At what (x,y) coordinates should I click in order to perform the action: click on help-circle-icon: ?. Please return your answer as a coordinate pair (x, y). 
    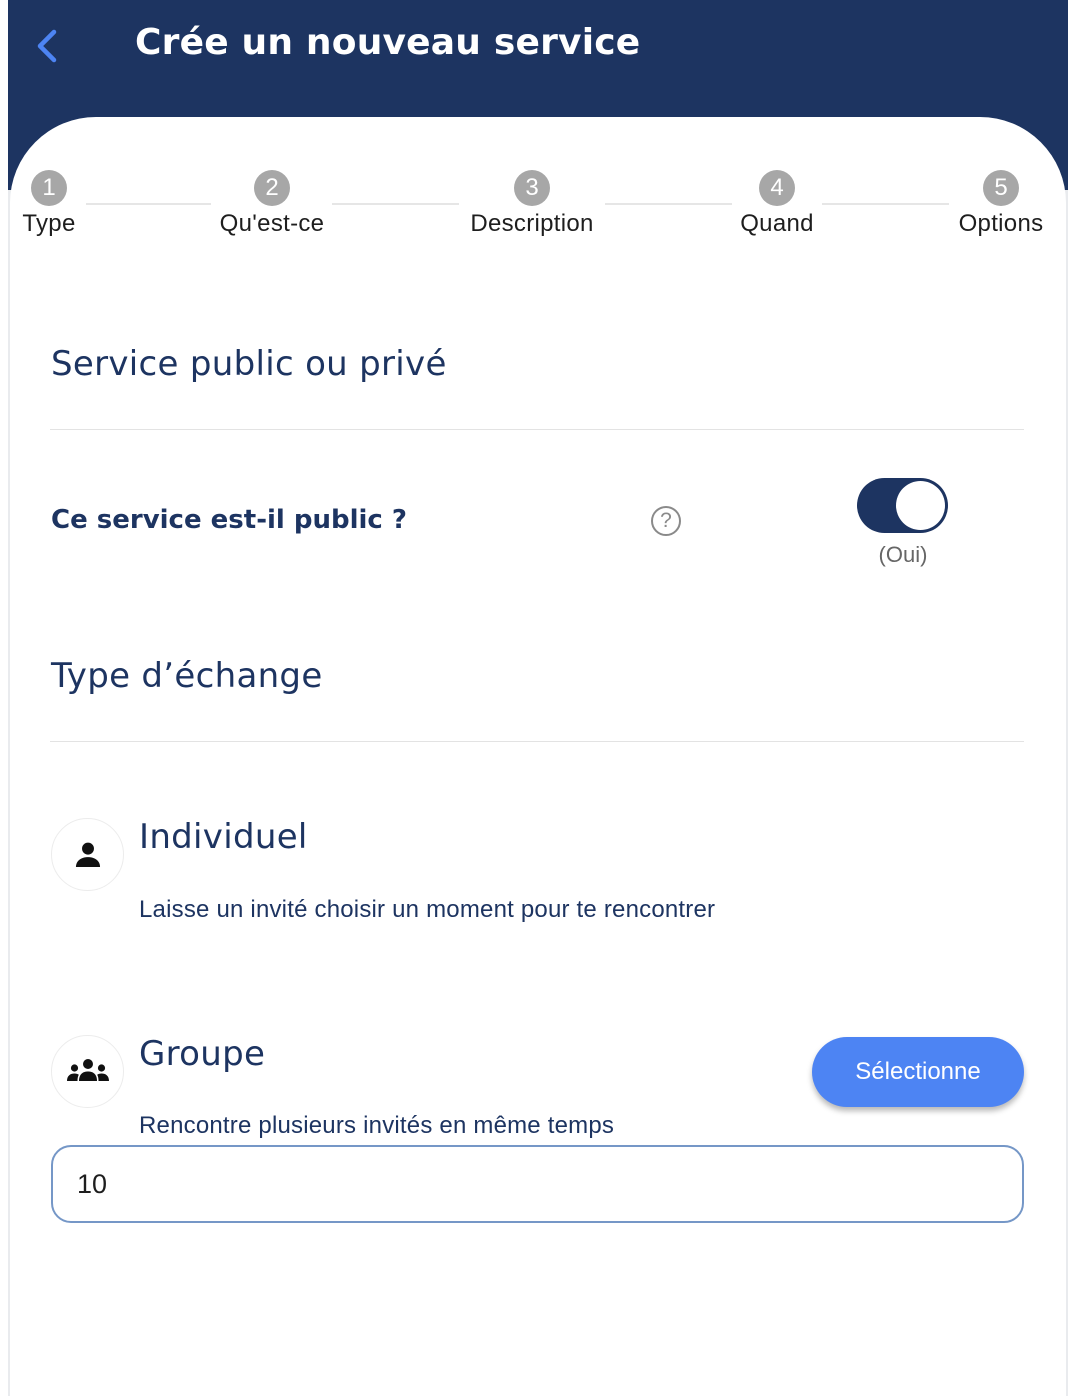
    Looking at the image, I should click on (666, 521).